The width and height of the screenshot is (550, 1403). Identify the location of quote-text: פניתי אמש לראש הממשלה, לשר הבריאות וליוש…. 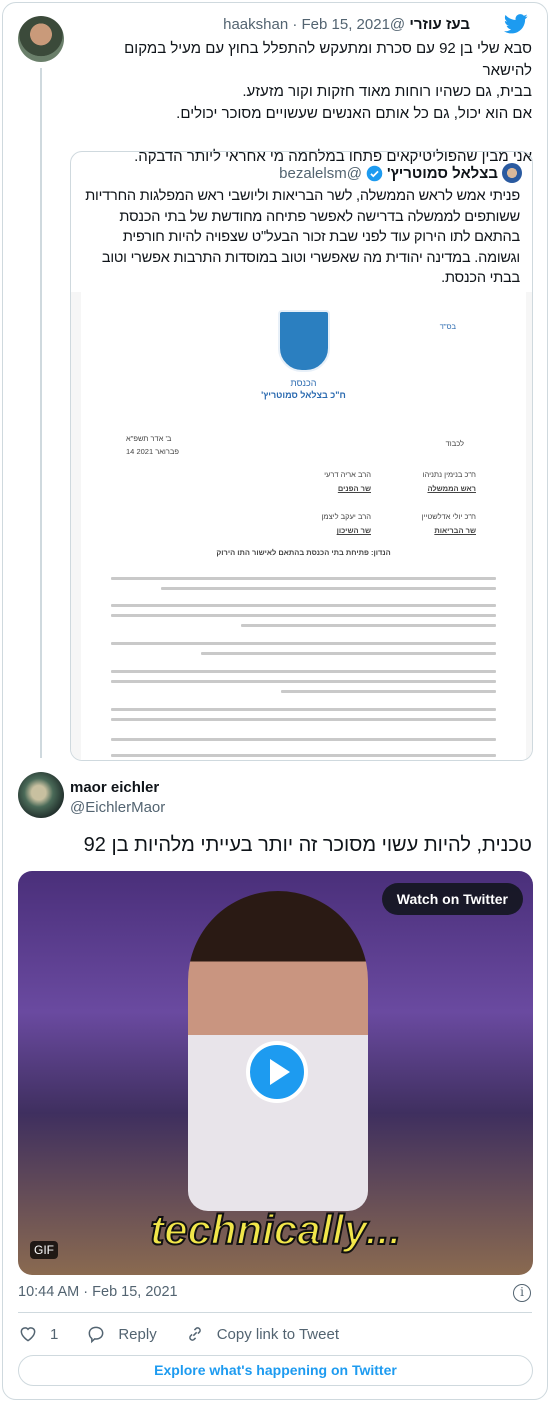
(298, 237).